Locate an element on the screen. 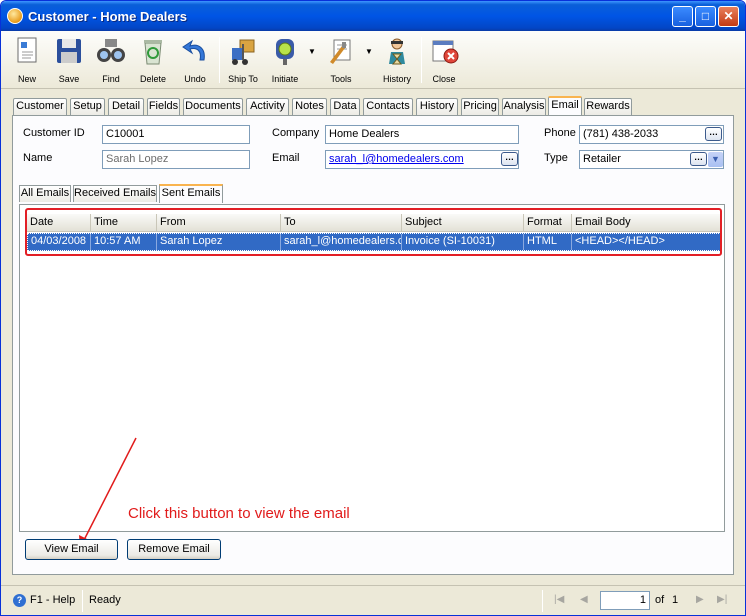 This screenshot has width=746, height=616. tools-button: Tools is located at coordinates (341, 60).